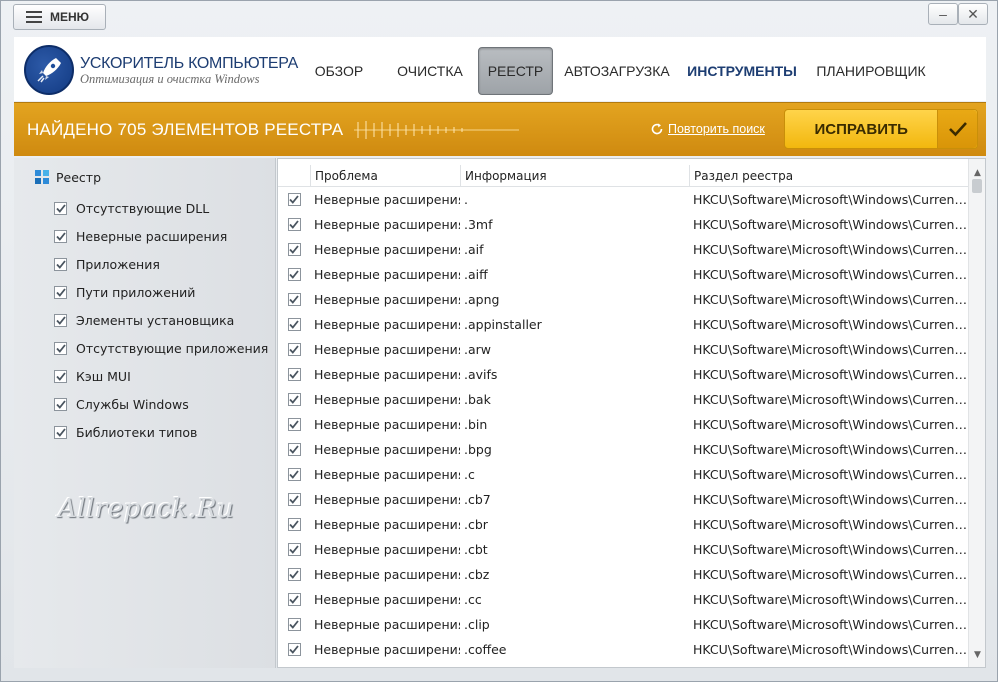 The height and width of the screenshot is (682, 998). What do you see at coordinates (742, 71) in the screenshot?
I see `tab-tools: ИНСТРУМЕНТЫ` at bounding box center [742, 71].